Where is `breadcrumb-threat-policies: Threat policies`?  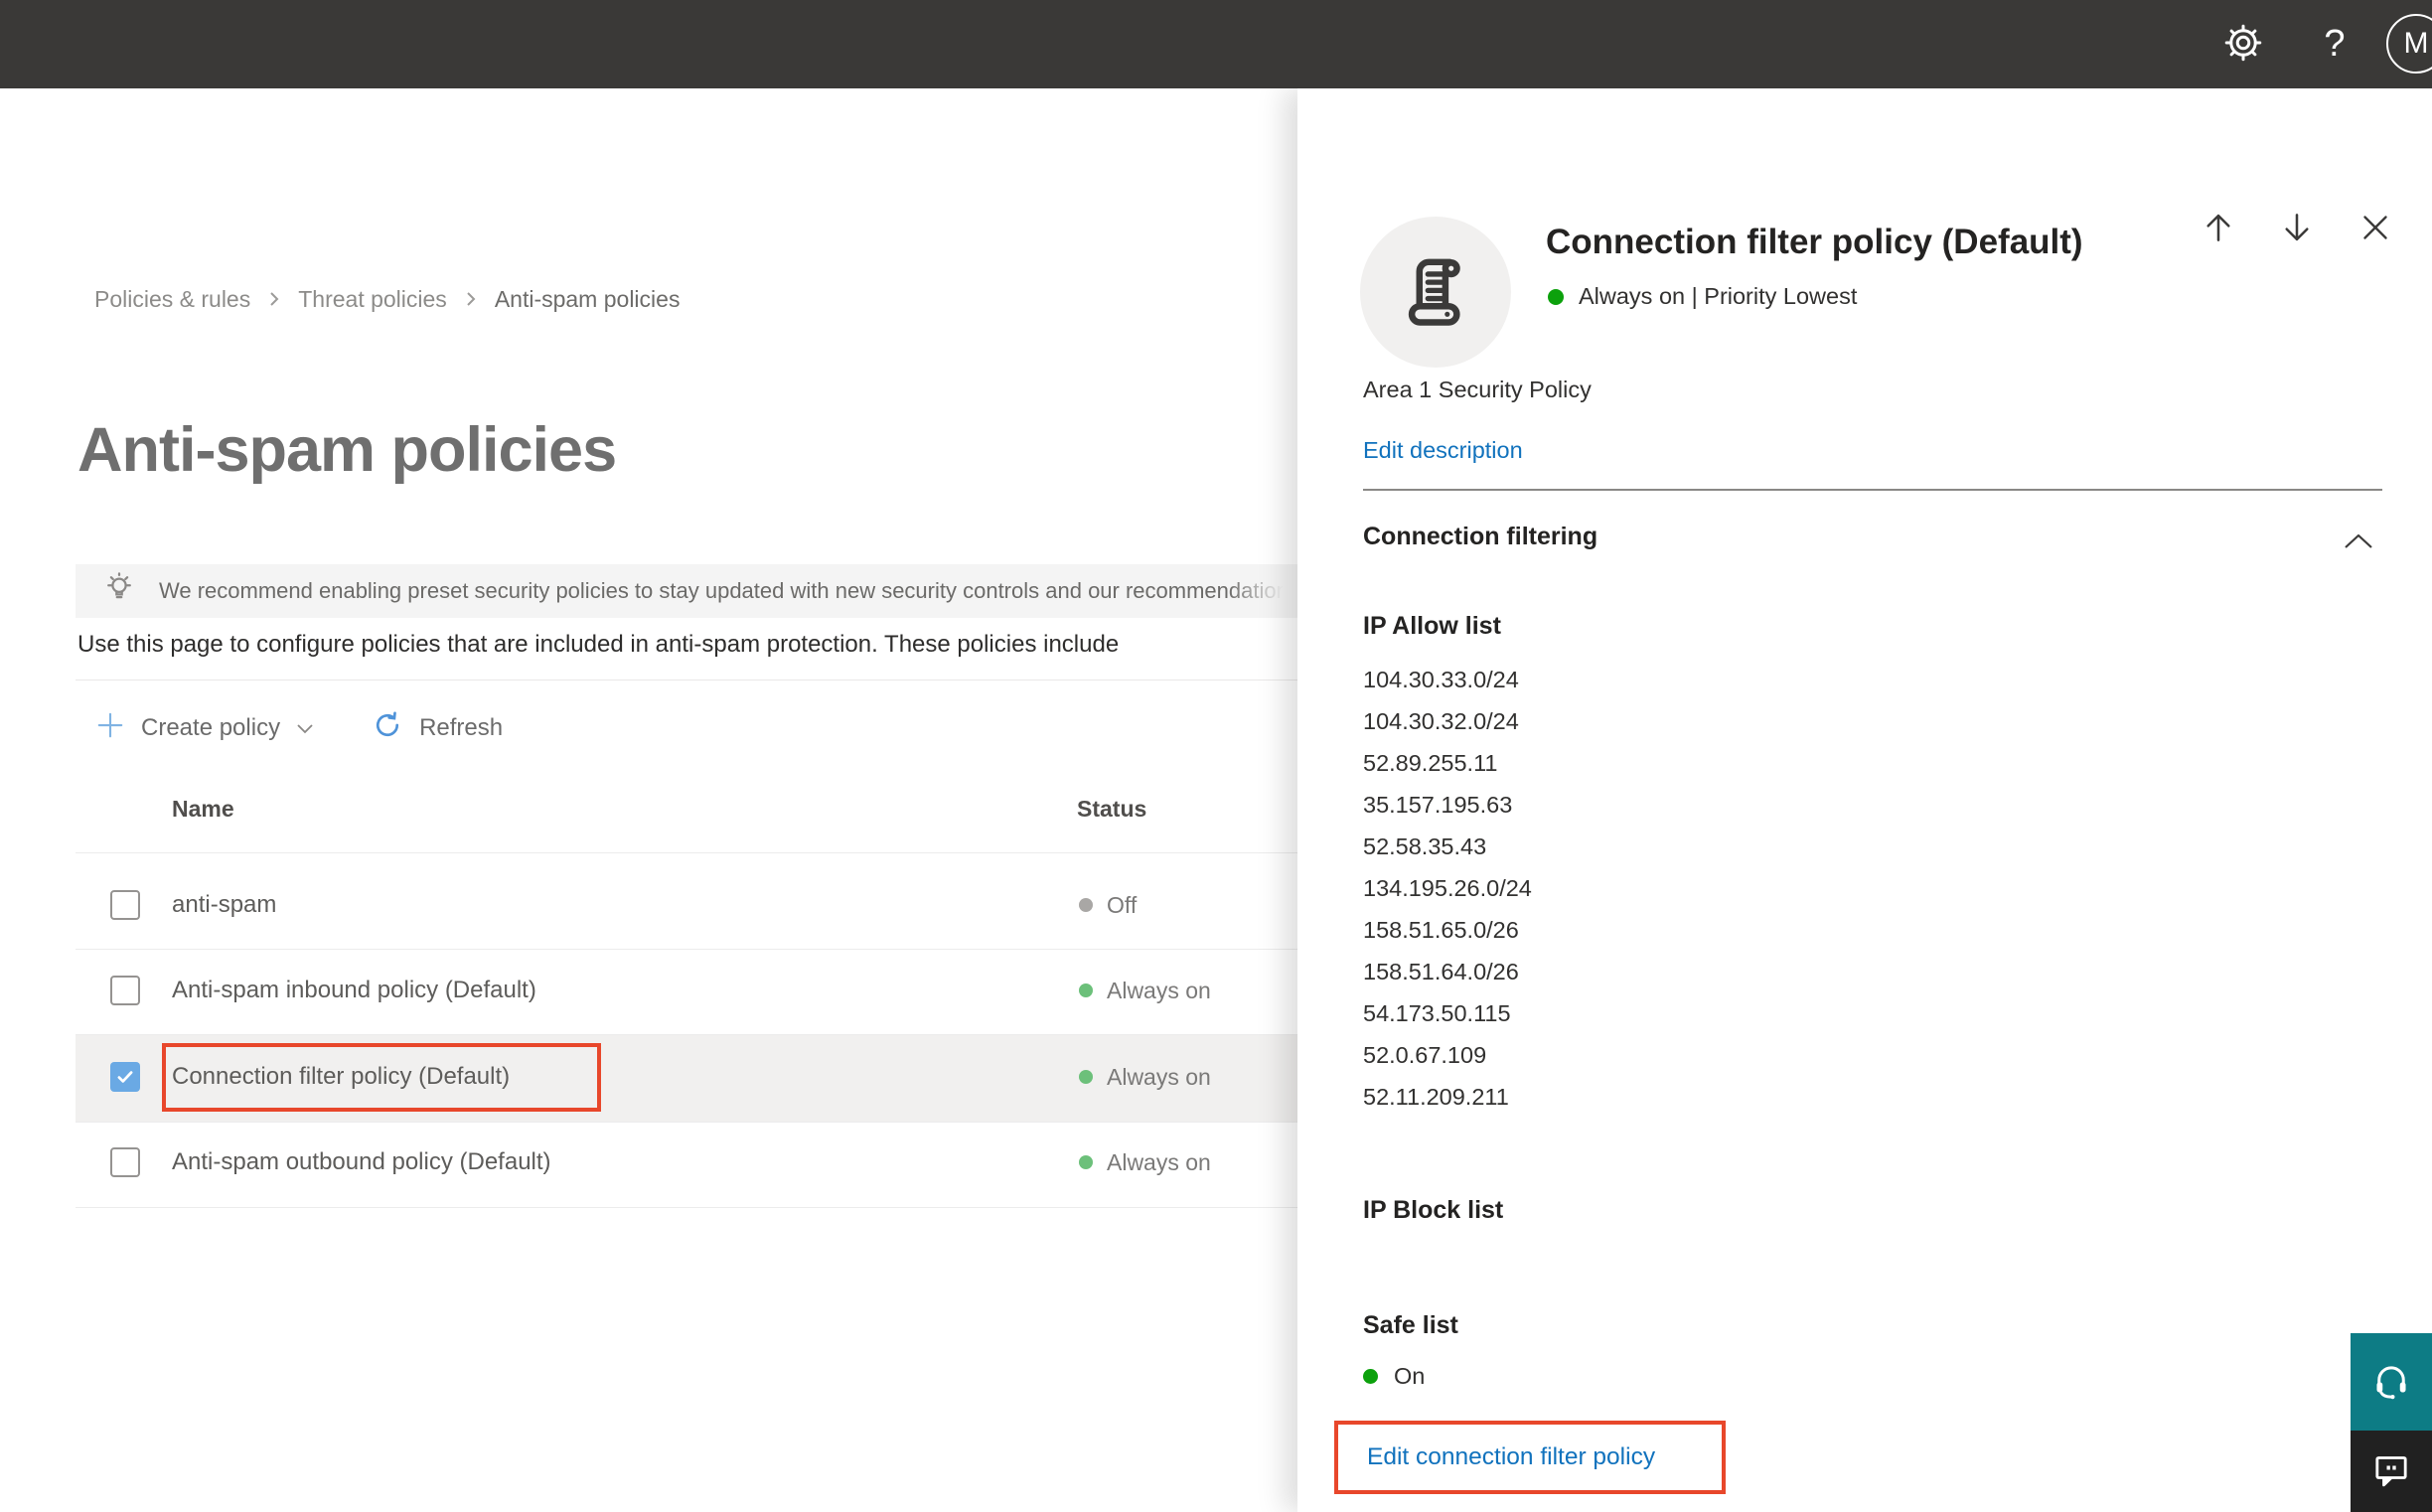
breadcrumb-threat-policies: Threat policies is located at coordinates (372, 299).